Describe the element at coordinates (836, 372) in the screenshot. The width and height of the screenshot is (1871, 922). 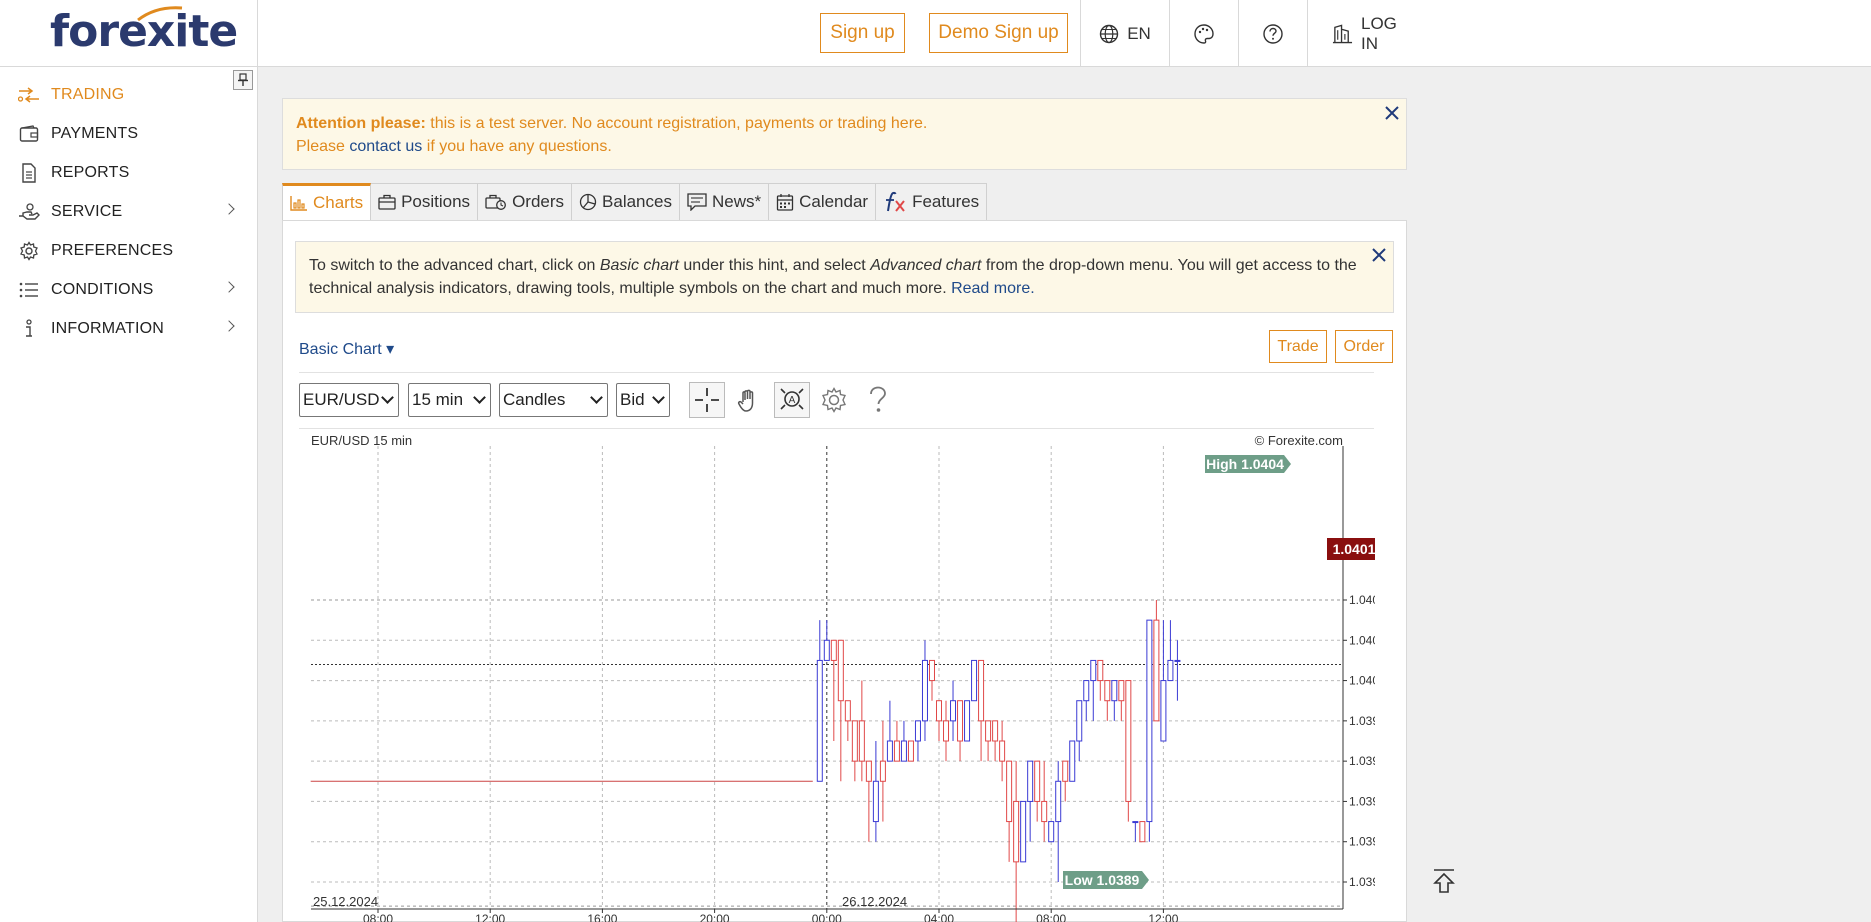
I see `divider` at that location.